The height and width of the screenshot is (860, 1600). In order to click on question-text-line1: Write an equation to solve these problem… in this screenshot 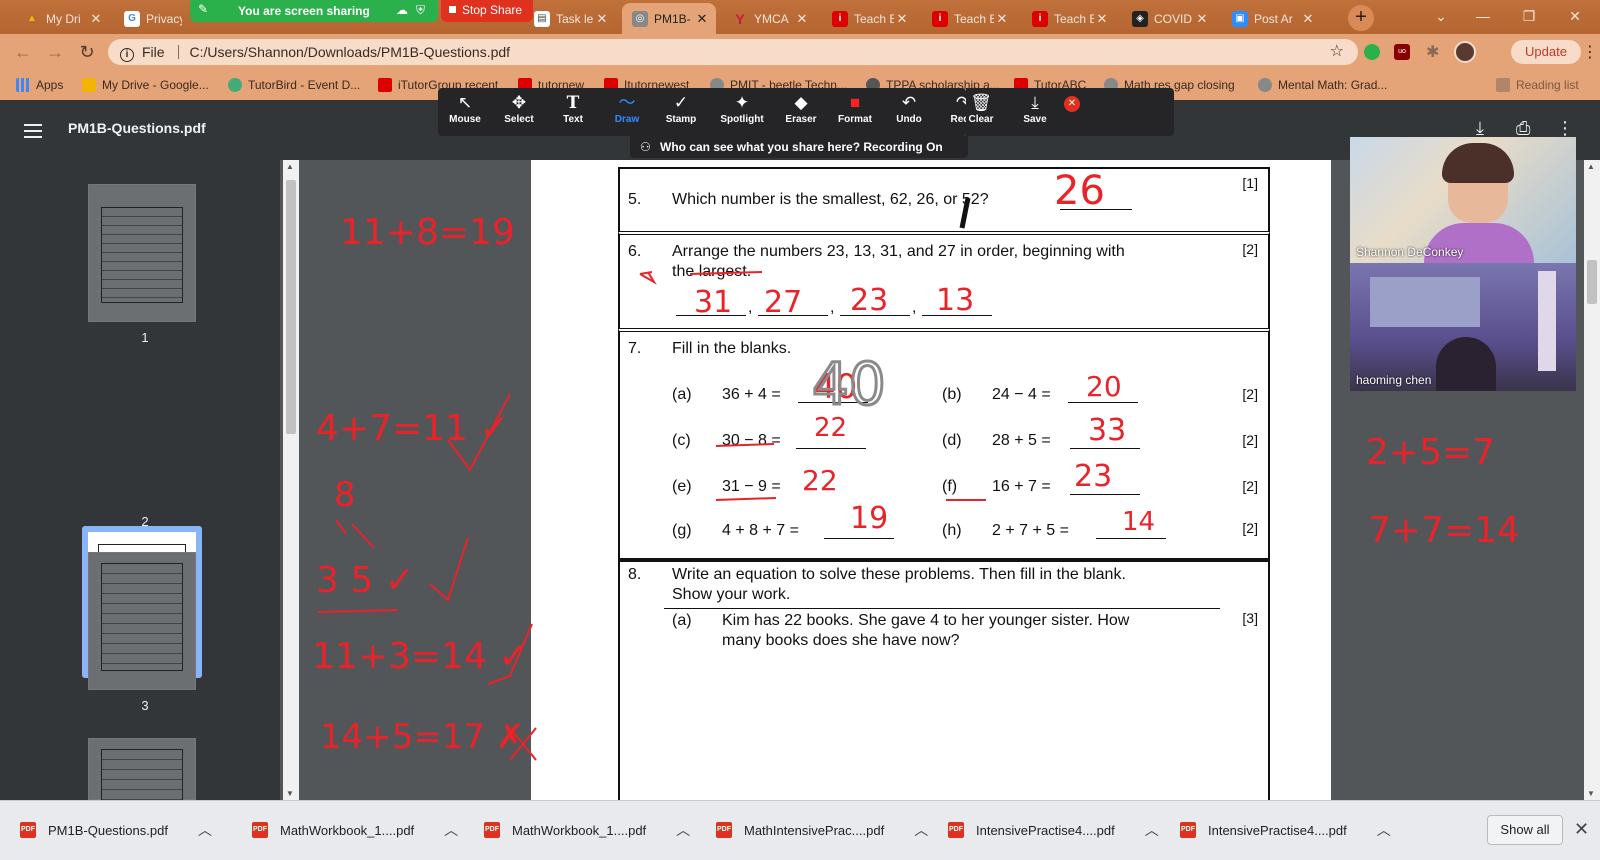, I will do `click(899, 574)`.